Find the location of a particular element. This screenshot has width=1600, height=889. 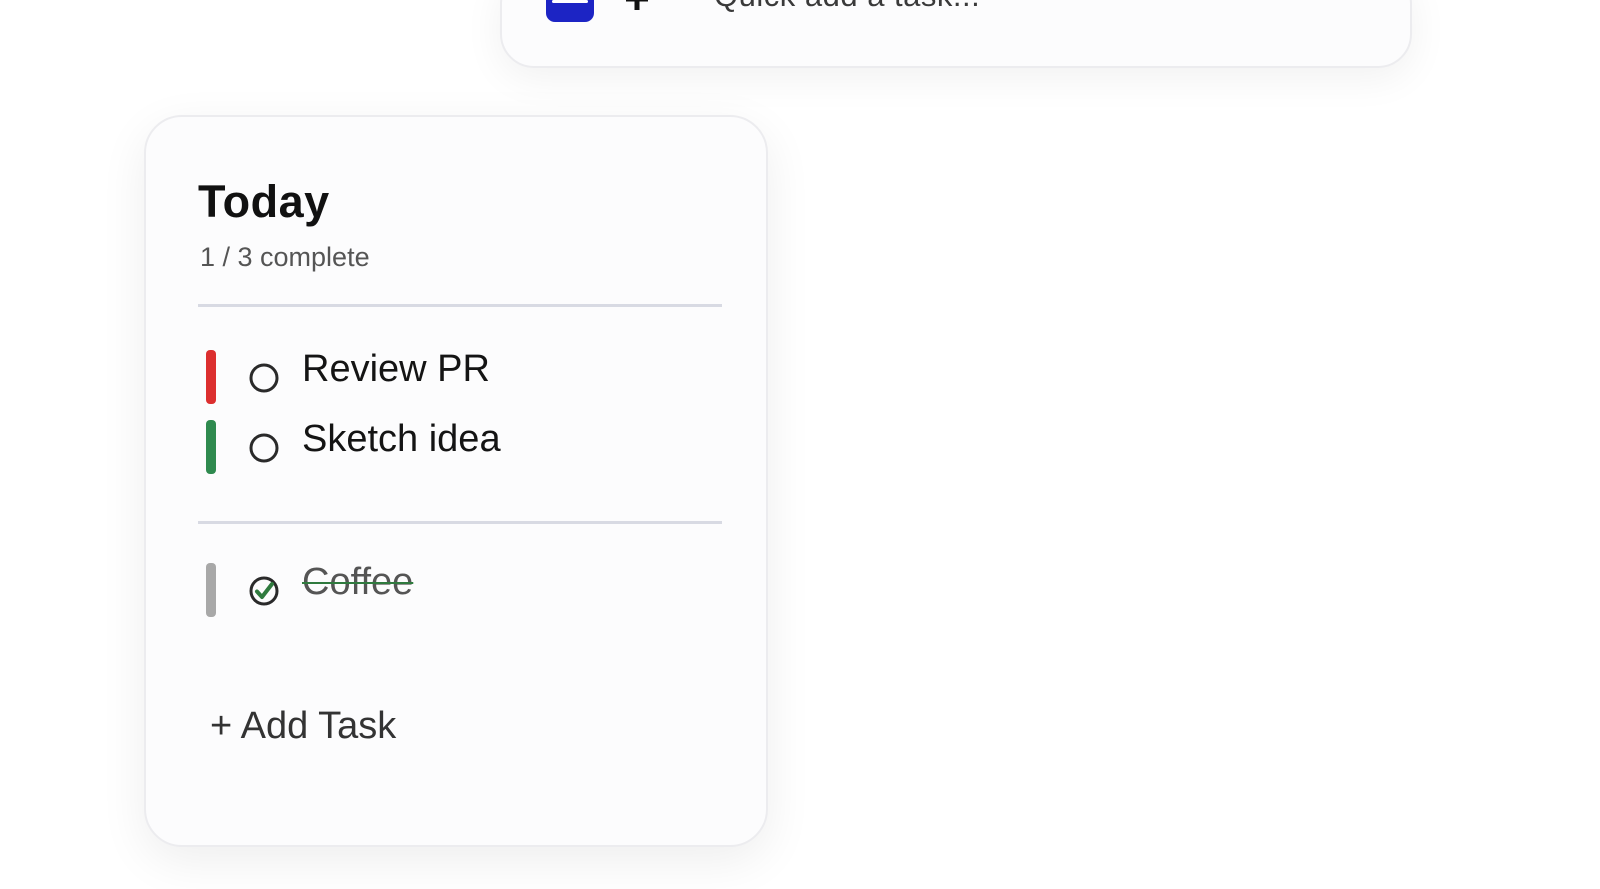

task-item: Sketch idea is located at coordinates (456, 446).